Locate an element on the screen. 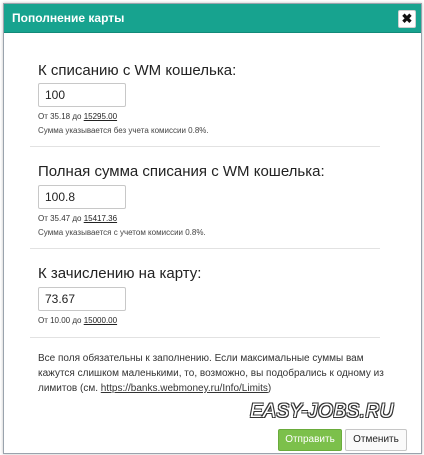  full-debit-input is located at coordinates (82, 197).